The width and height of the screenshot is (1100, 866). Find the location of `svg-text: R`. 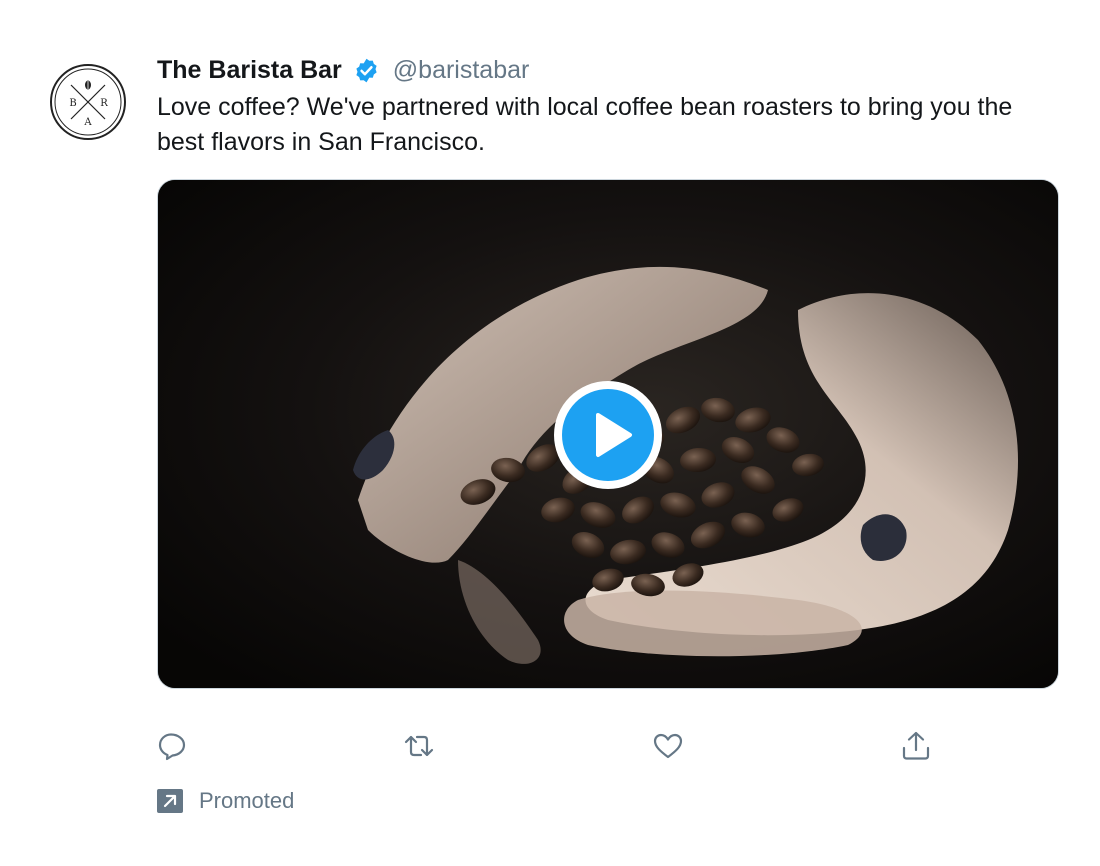

svg-text: R is located at coordinates (104, 103).